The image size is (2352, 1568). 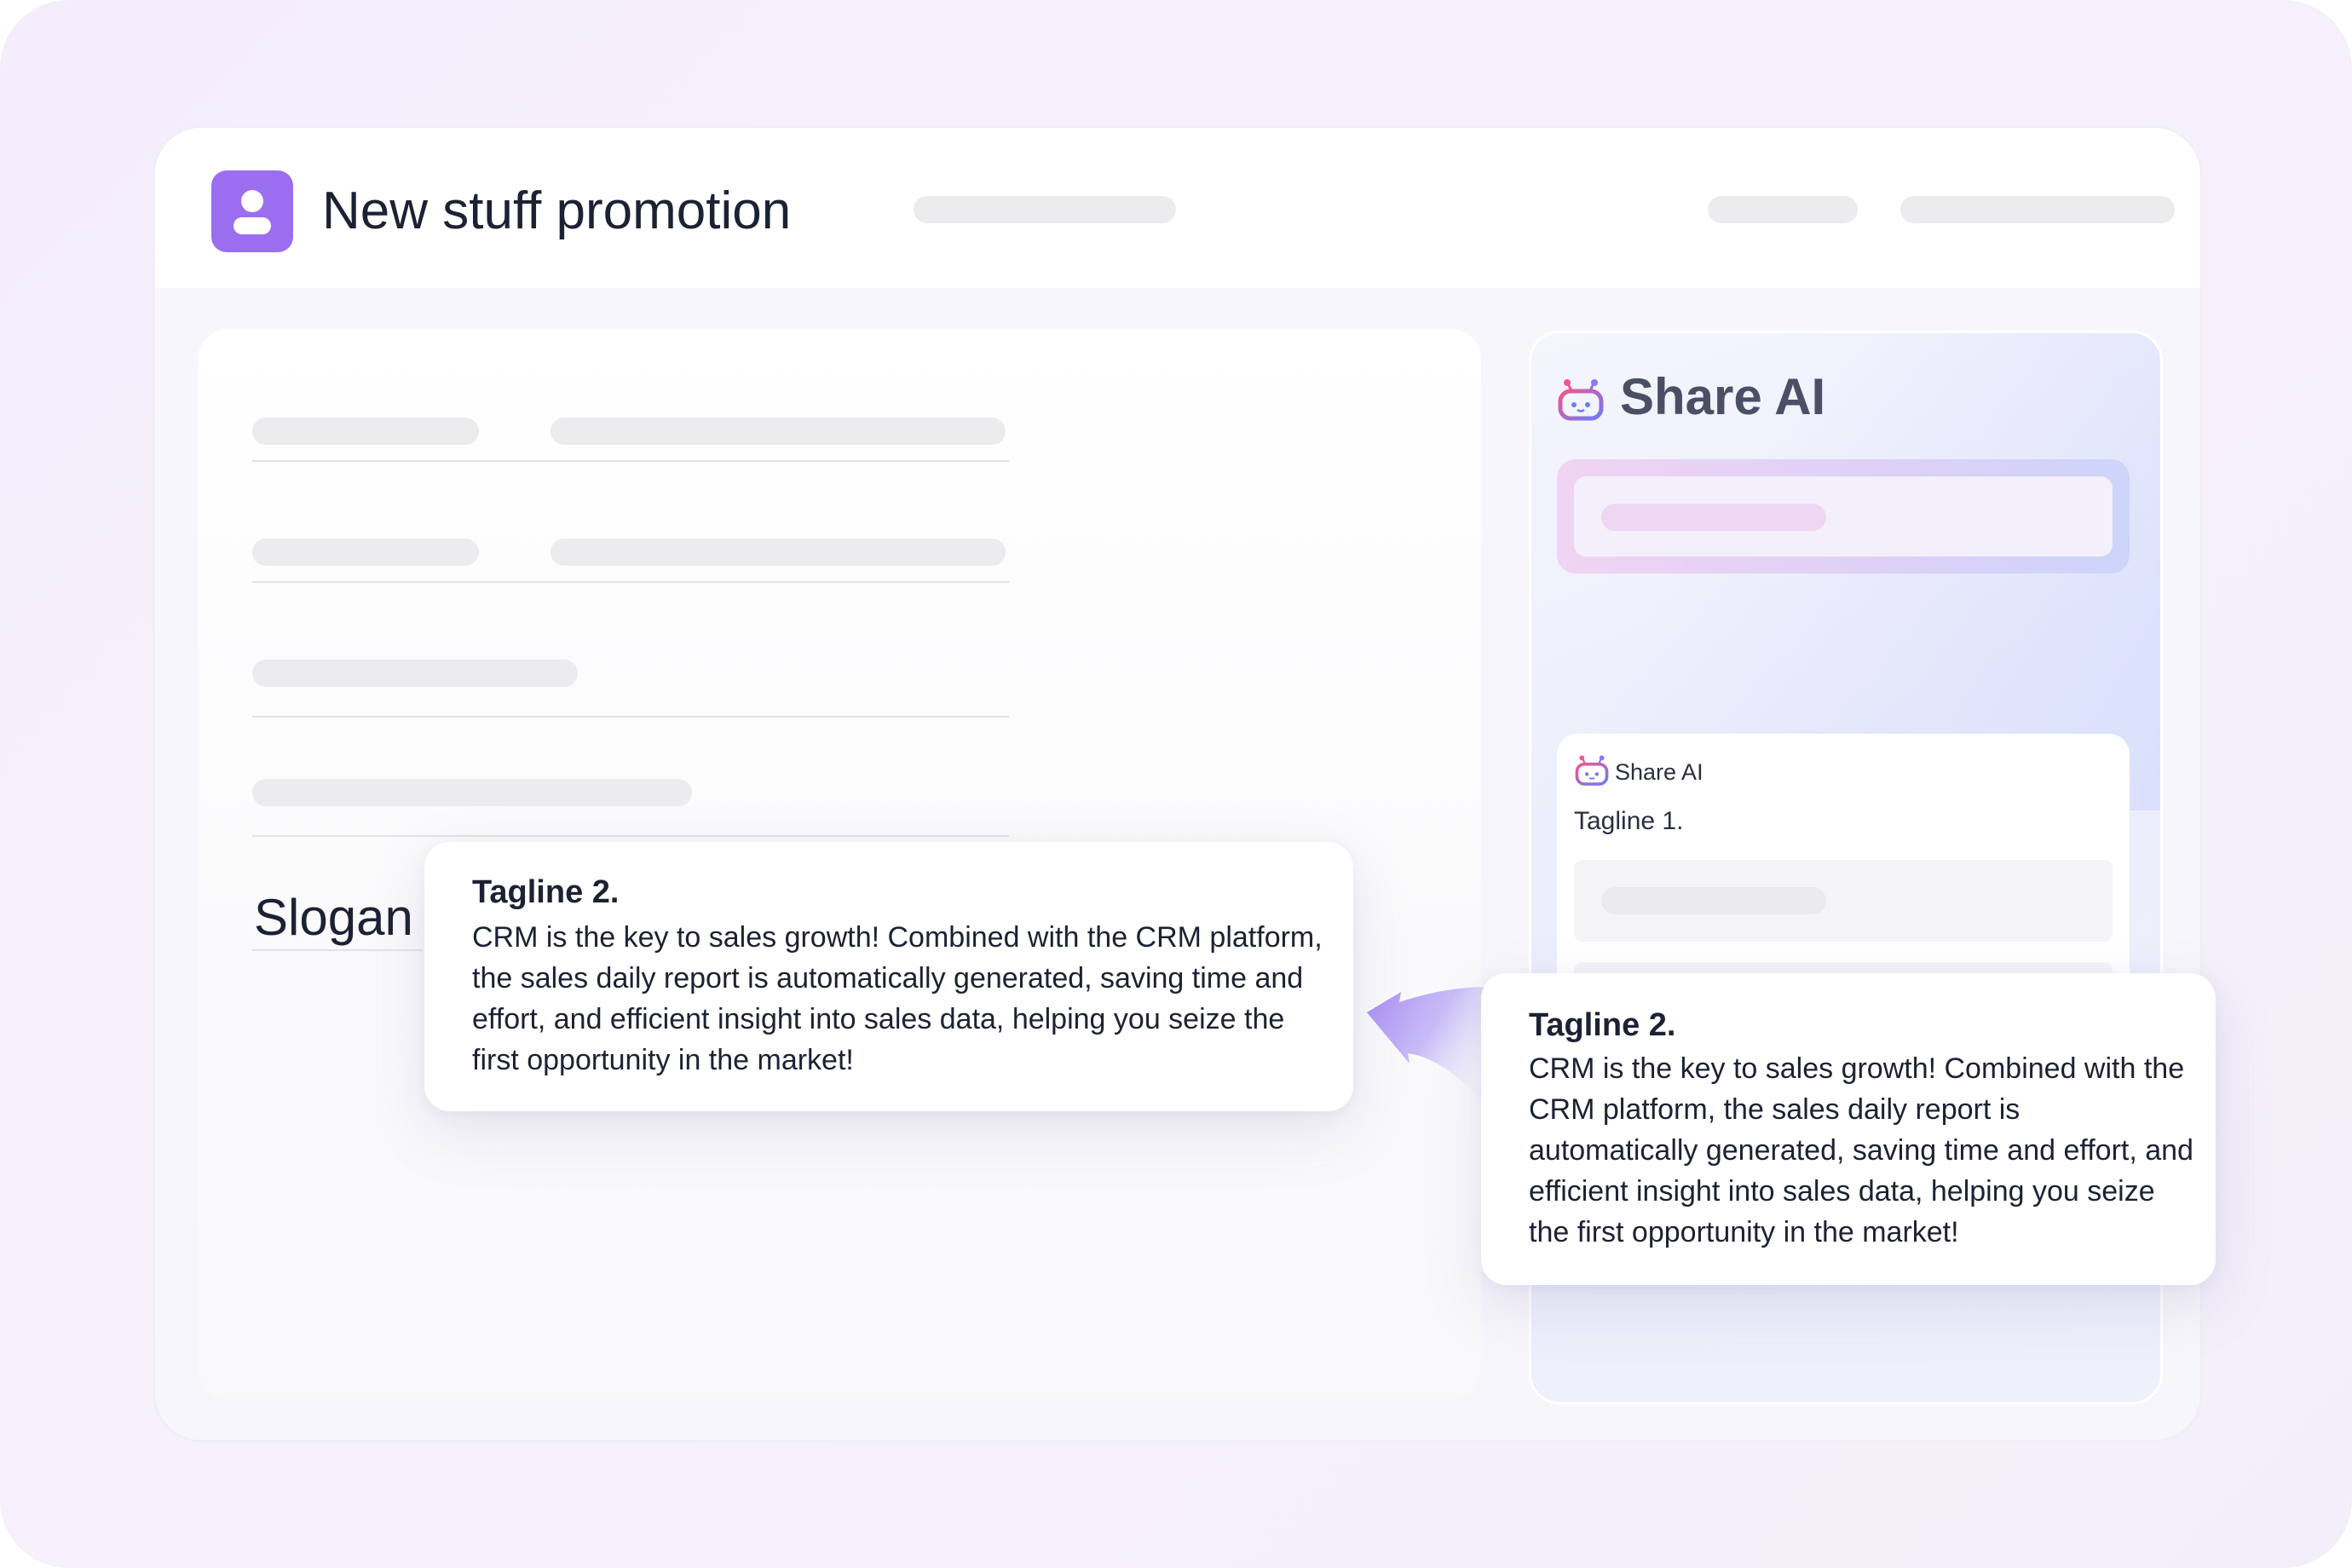 I want to click on prompt-input, so click(x=1843, y=516).